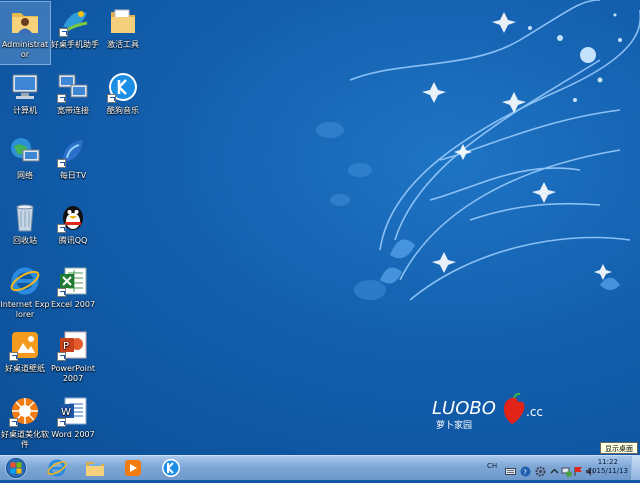 This screenshot has width=640, height=483. I want to click on taskbar: CH ? 11:22 2015/11/13, so click(320, 467).